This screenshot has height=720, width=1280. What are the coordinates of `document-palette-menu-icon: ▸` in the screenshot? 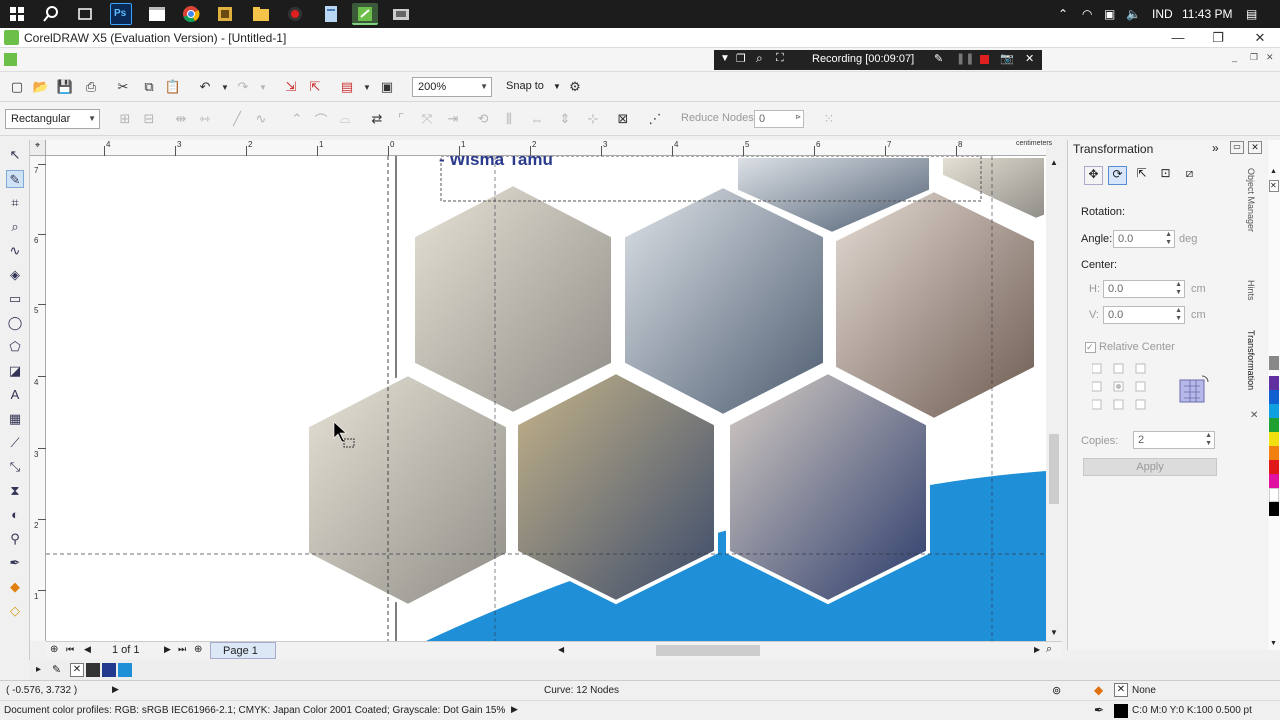 It's located at (38, 669).